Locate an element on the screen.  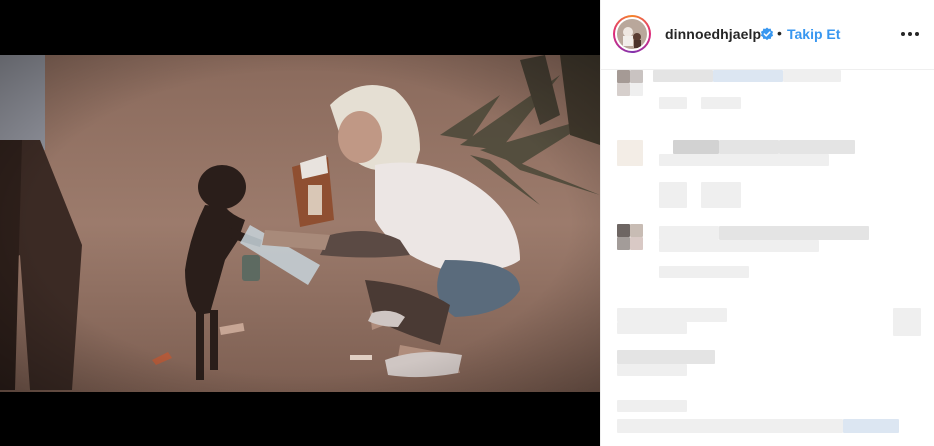
verified-badge-icon is located at coordinates (767, 34).